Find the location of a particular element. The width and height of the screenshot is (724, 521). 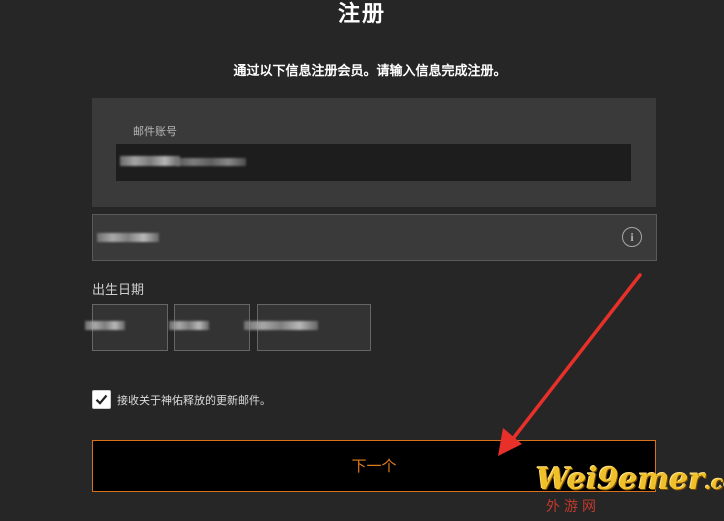

watermark-chinese: 外游网 is located at coordinates (573, 507).